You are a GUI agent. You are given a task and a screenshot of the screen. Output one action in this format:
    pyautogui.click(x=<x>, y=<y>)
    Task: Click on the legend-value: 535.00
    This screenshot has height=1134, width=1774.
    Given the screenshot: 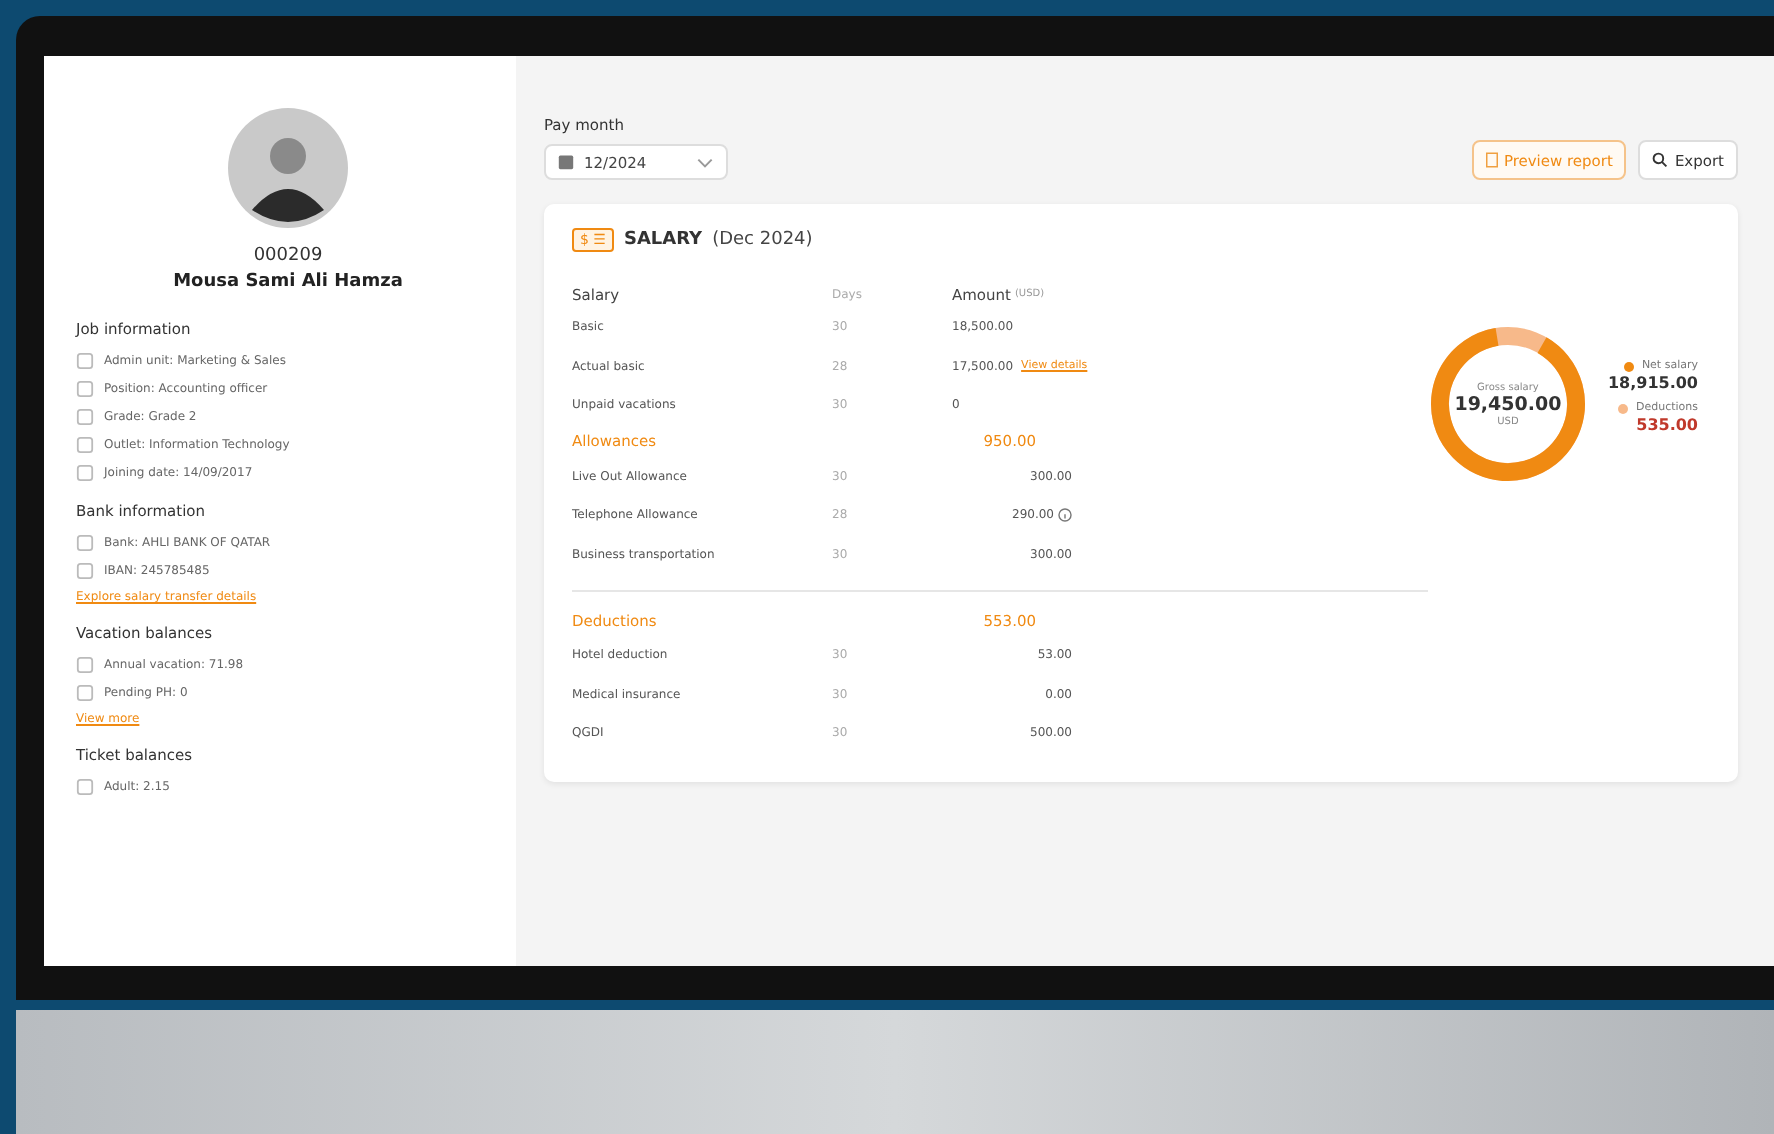 What is the action you would take?
    pyautogui.click(x=1667, y=425)
    